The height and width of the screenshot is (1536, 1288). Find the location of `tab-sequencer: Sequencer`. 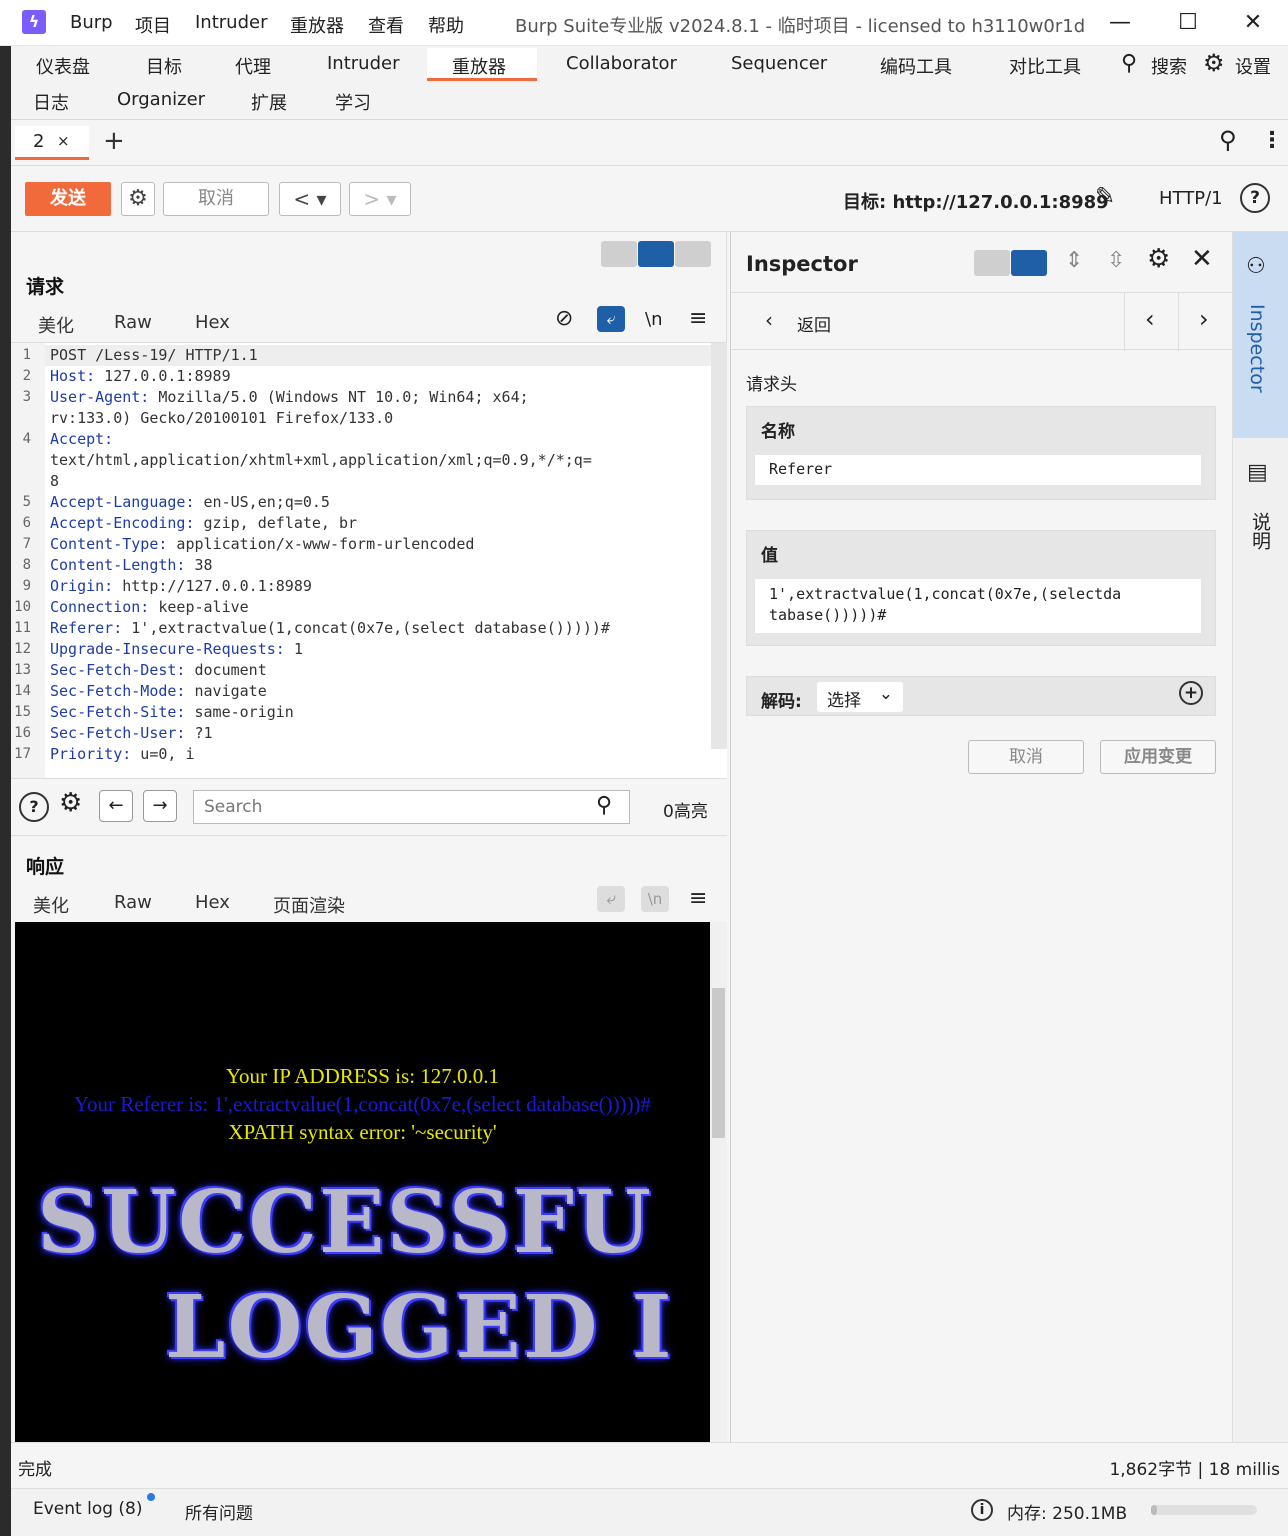

tab-sequencer: Sequencer is located at coordinates (779, 63).